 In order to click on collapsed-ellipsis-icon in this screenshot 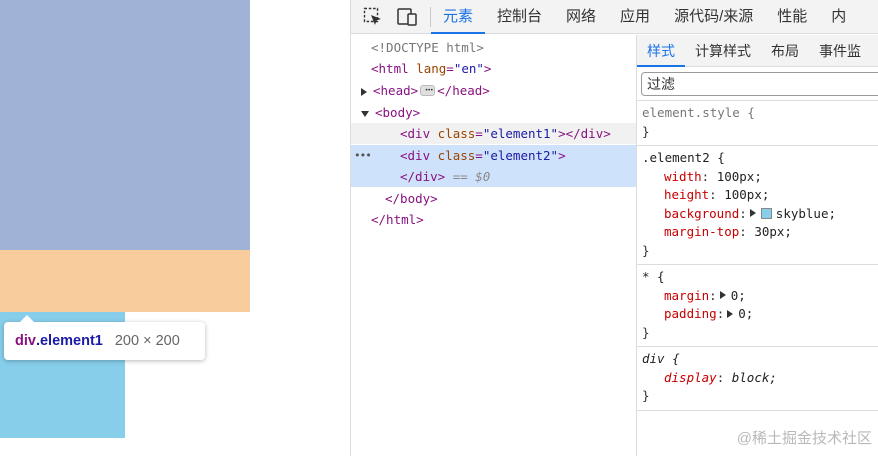, I will do `click(428, 90)`.